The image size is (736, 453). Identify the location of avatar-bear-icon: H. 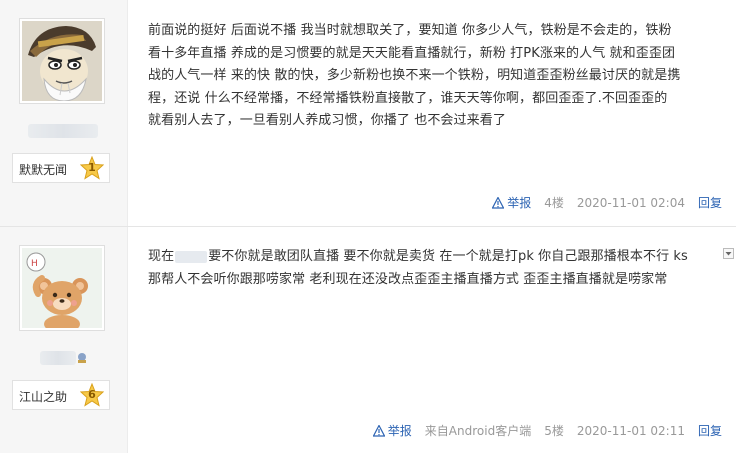
(62, 288).